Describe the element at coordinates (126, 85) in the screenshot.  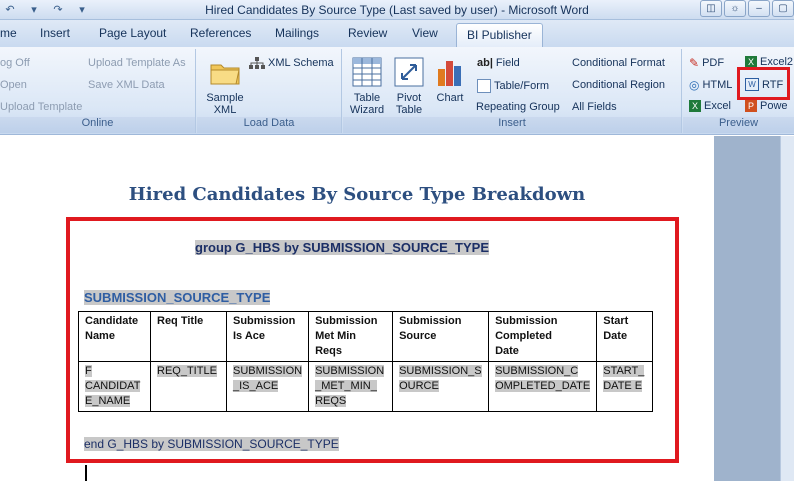
I see `save-xml-data-button: Save XML Data` at that location.